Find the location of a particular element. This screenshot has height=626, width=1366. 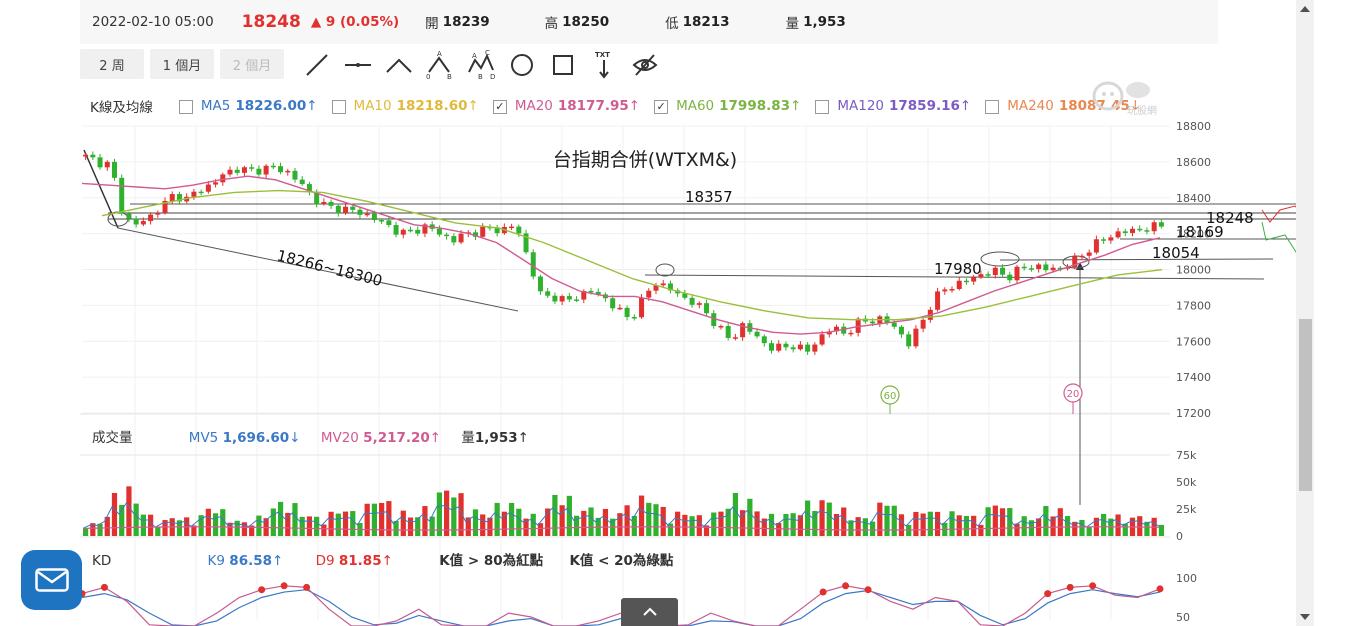

price-annotation-label: 18266~18300 is located at coordinates (329, 268).